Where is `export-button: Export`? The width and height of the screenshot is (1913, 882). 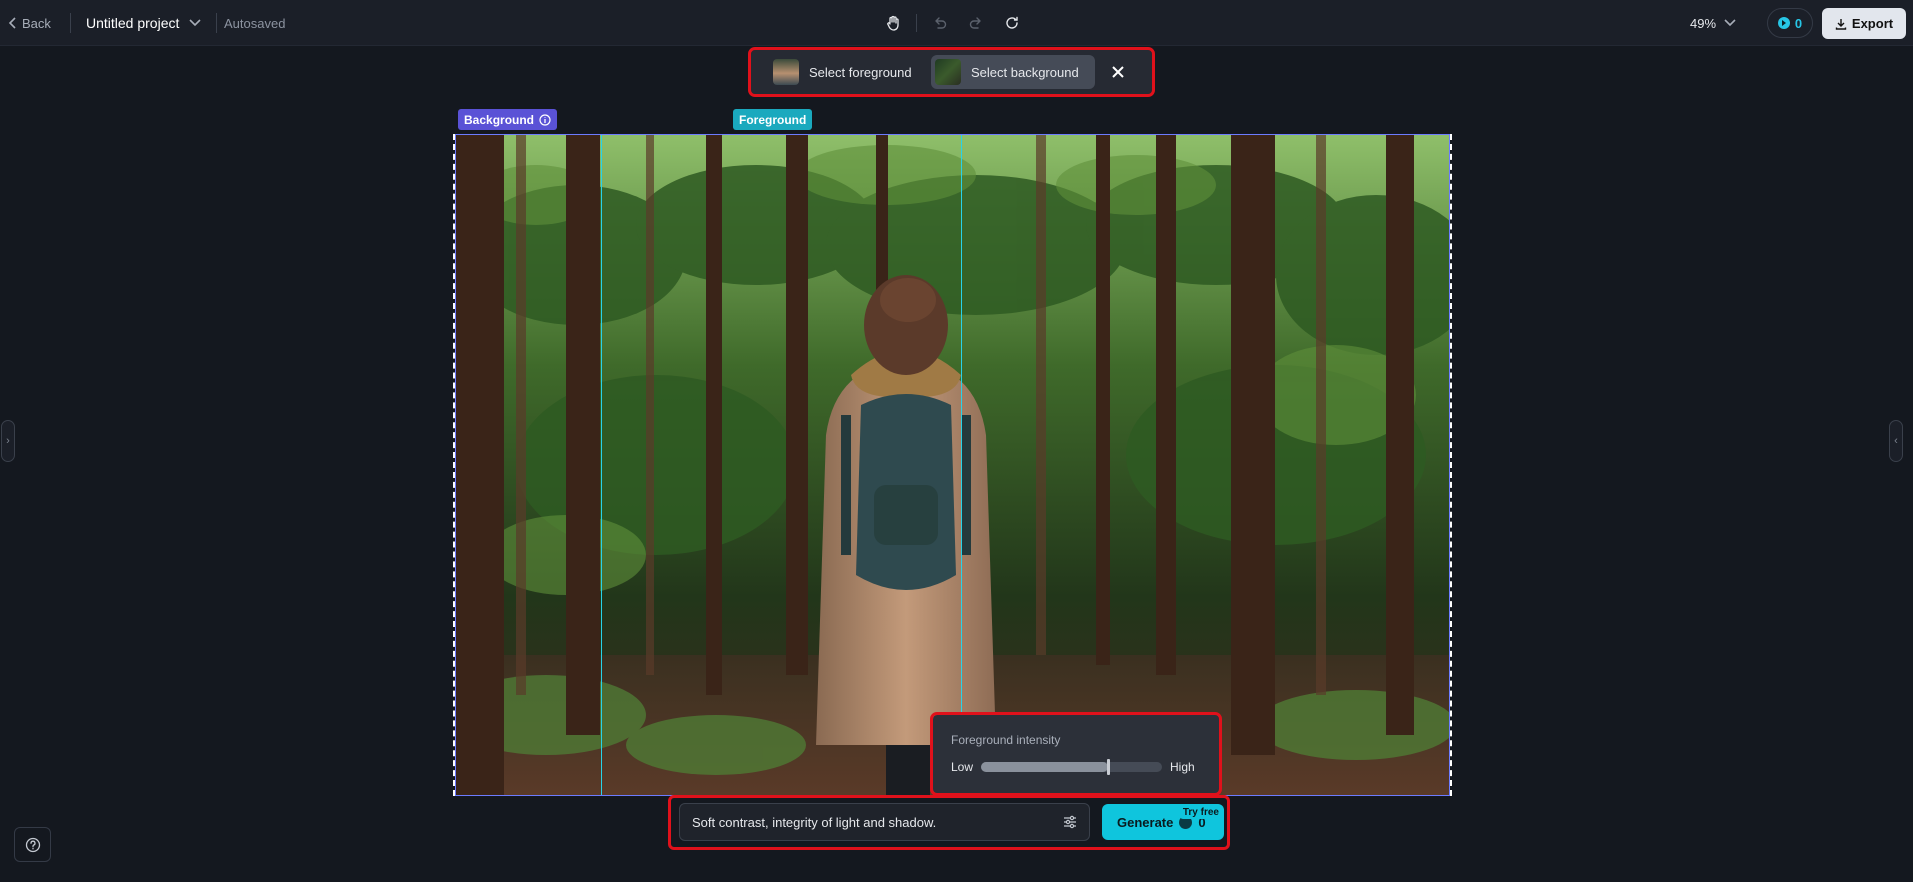
export-button: Export is located at coordinates (1864, 23).